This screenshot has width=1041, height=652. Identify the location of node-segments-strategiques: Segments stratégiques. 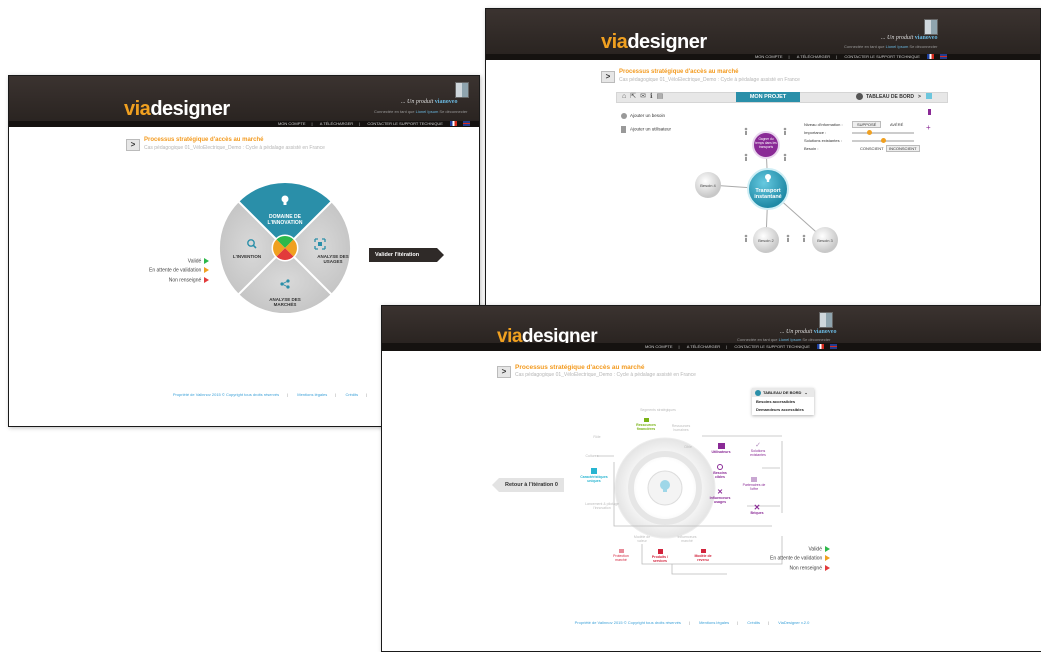
(658, 410).